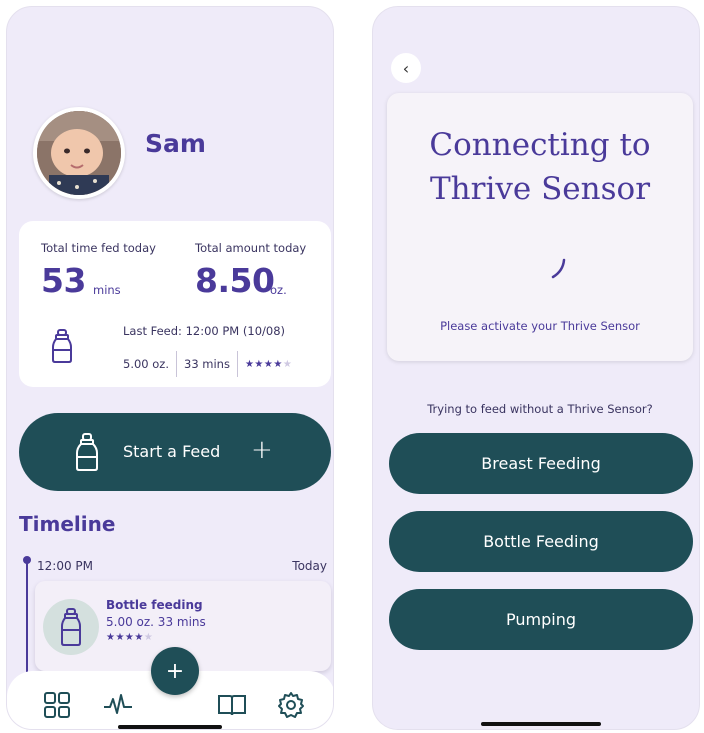 The width and height of the screenshot is (704, 733). Describe the element at coordinates (541, 619) in the screenshot. I see `pumping-button: Pumping` at that location.